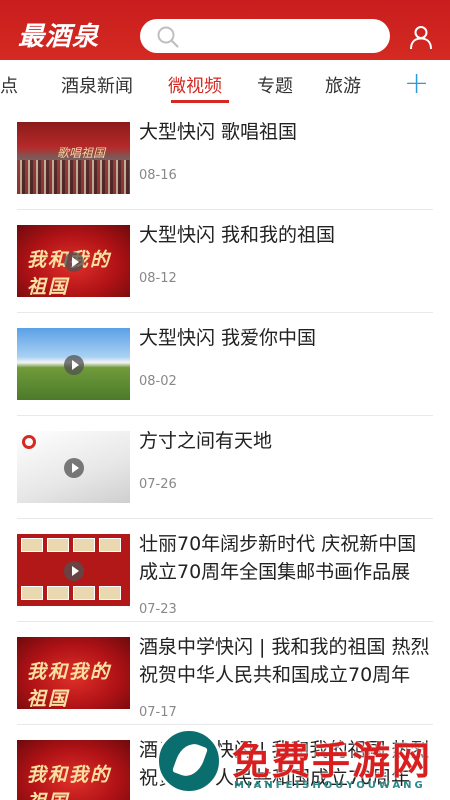  What do you see at coordinates (237, 235) in the screenshot?
I see `video-title: 大型快闪 我和我的祖国` at bounding box center [237, 235].